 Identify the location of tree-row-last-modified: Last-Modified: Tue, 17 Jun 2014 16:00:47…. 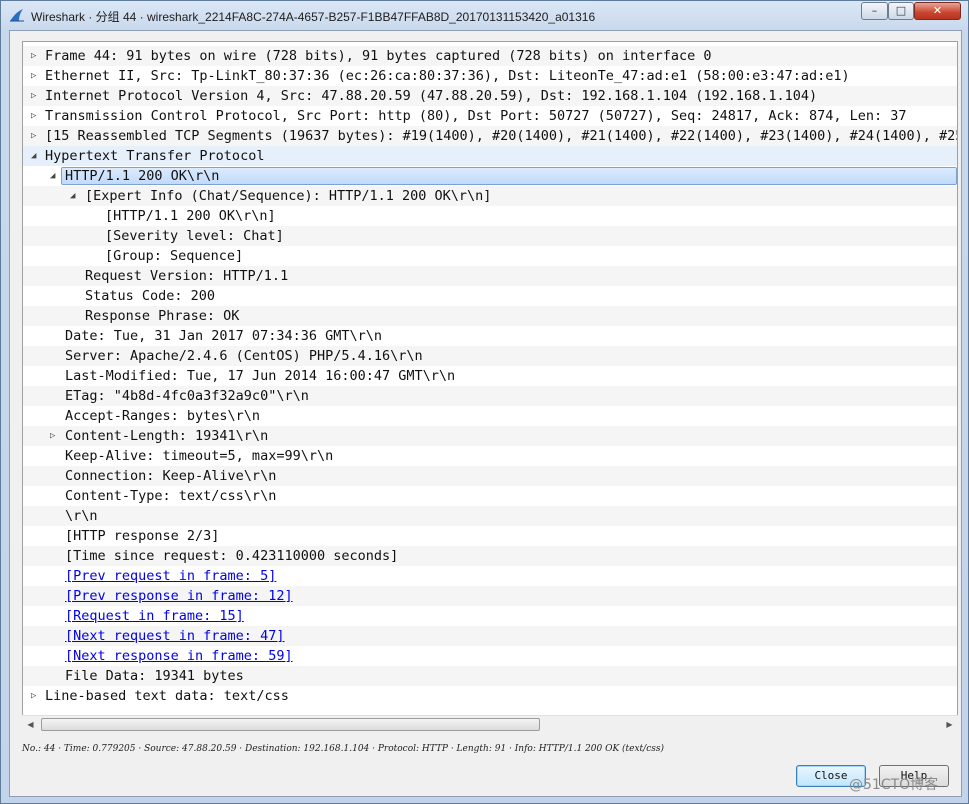
(490, 376).